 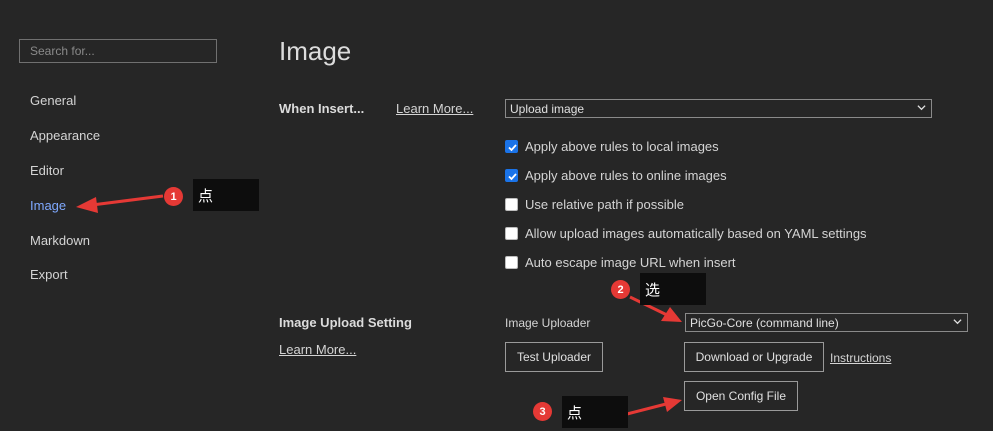 What do you see at coordinates (542, 411) in the screenshot?
I see `annotation-marker-3: 3` at bounding box center [542, 411].